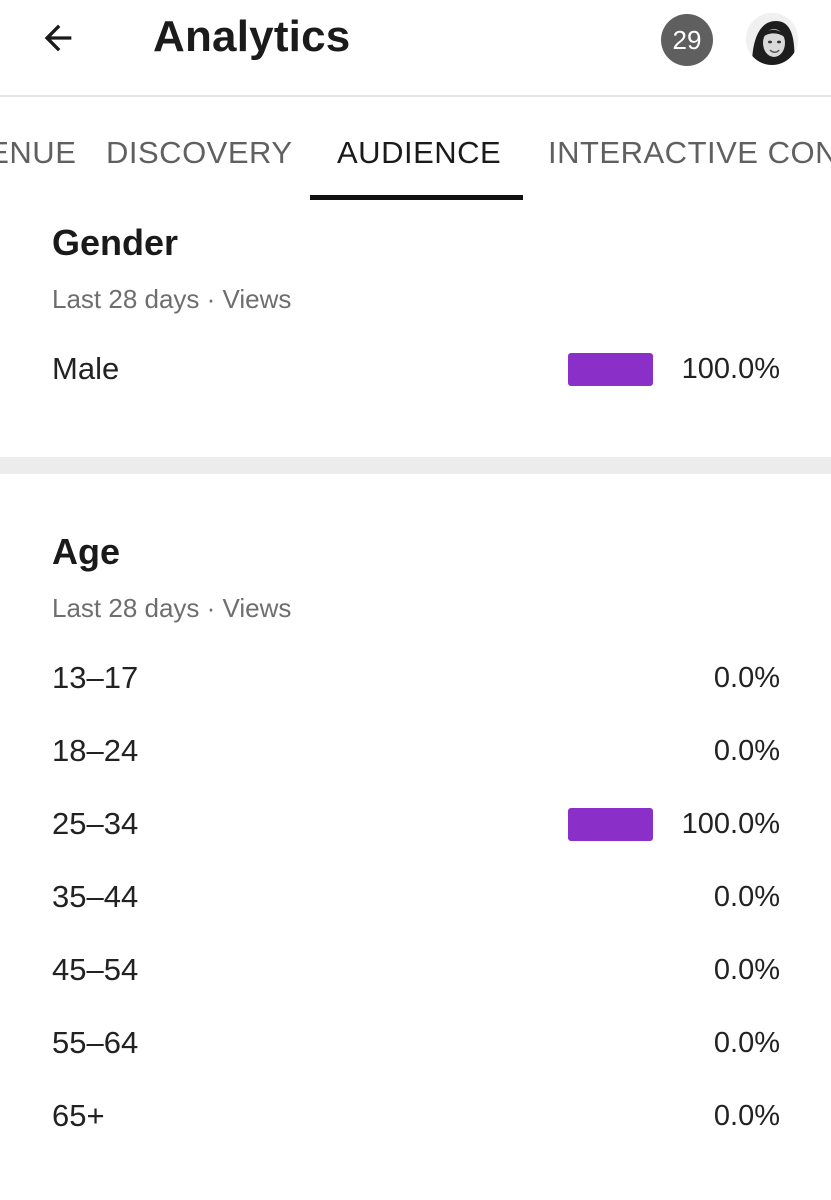 The width and height of the screenshot is (831, 1200). Describe the element at coordinates (730, 824) in the screenshot. I see `age-row-value: 100.0%` at that location.